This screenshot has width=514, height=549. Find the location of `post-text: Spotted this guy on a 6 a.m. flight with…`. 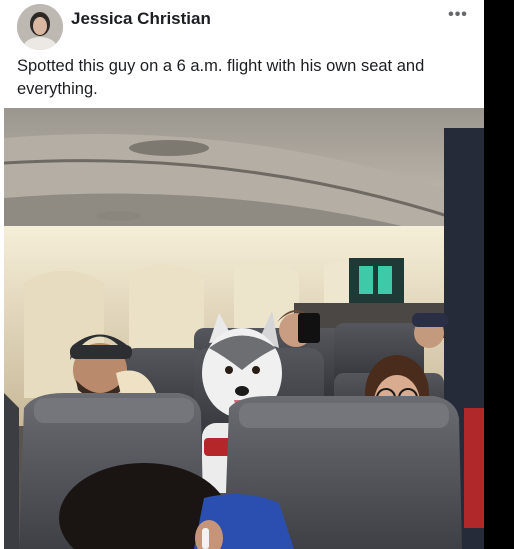

post-text: Spotted this guy on a 6 a.m. flight with… is located at coordinates (221, 77).